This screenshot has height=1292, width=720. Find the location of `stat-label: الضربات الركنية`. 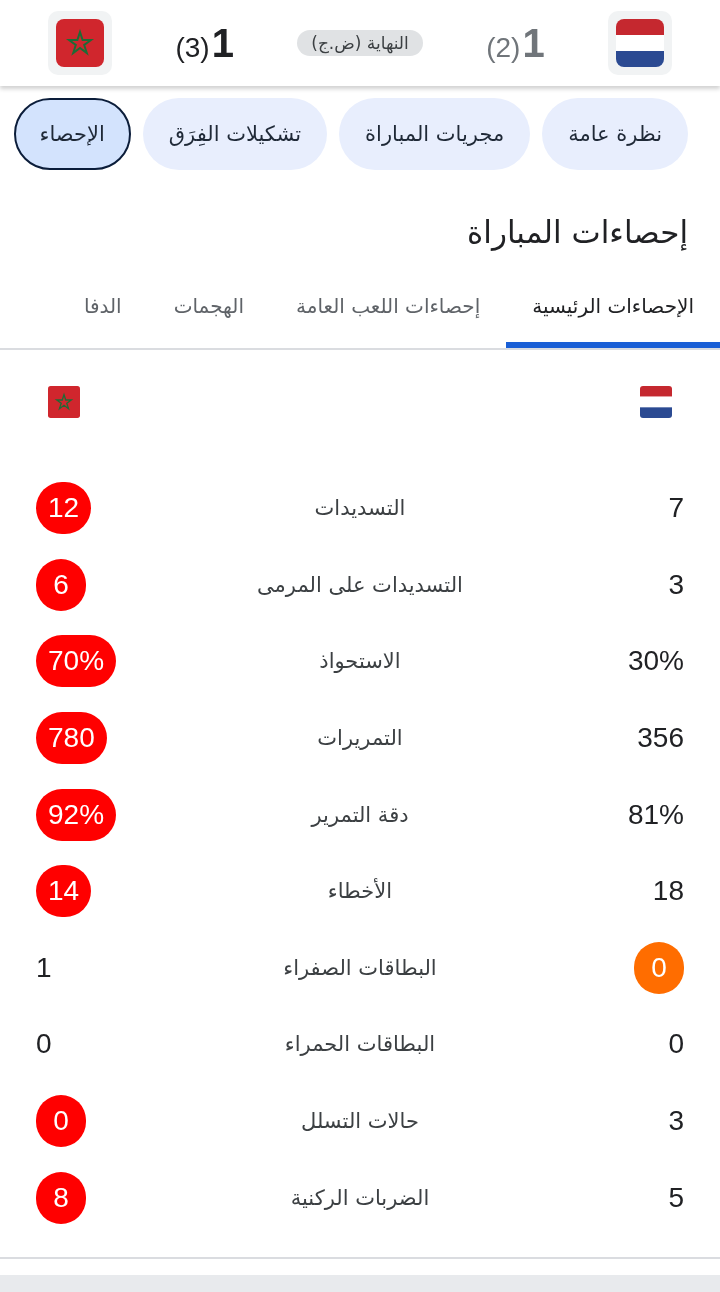

stat-label: الضربات الركنية is located at coordinates (360, 1197).